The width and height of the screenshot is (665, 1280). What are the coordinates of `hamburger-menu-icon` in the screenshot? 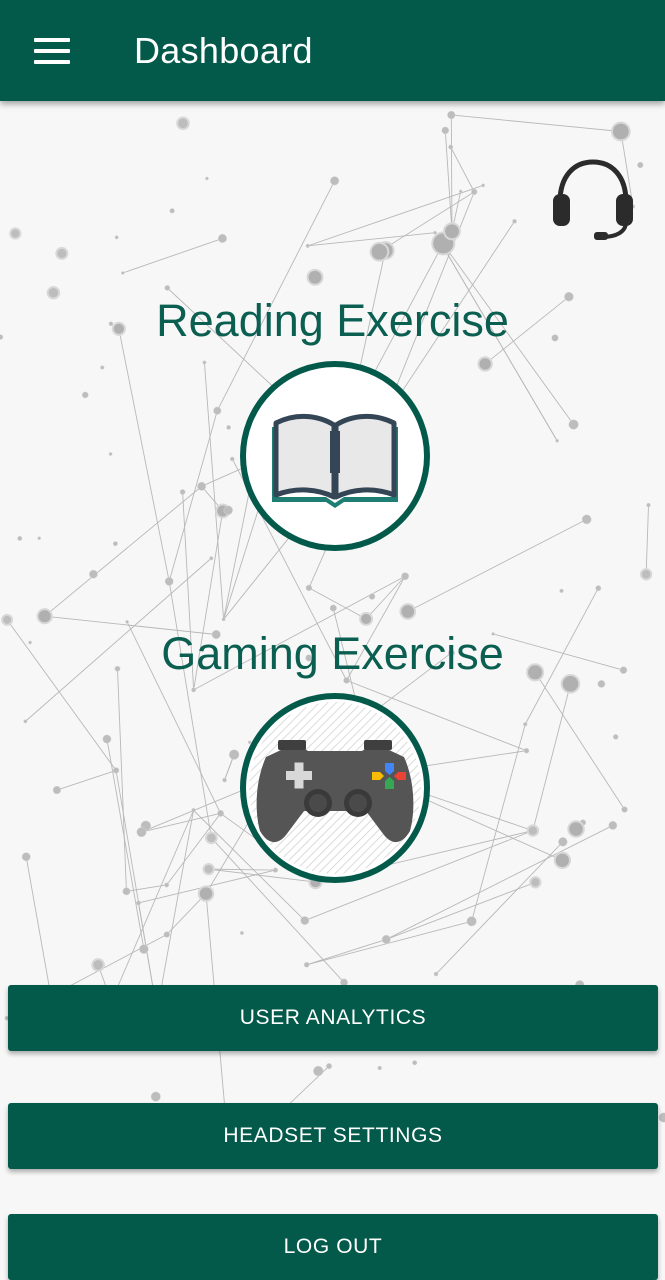 It's located at (52, 51).